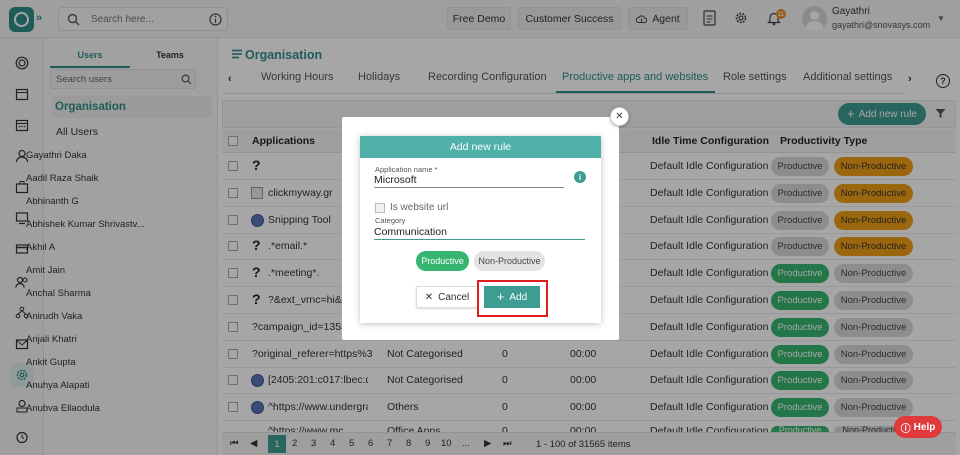 The image size is (960, 455). Describe the element at coordinates (480, 147) in the screenshot. I see `dialog-title: Add new rule` at that location.